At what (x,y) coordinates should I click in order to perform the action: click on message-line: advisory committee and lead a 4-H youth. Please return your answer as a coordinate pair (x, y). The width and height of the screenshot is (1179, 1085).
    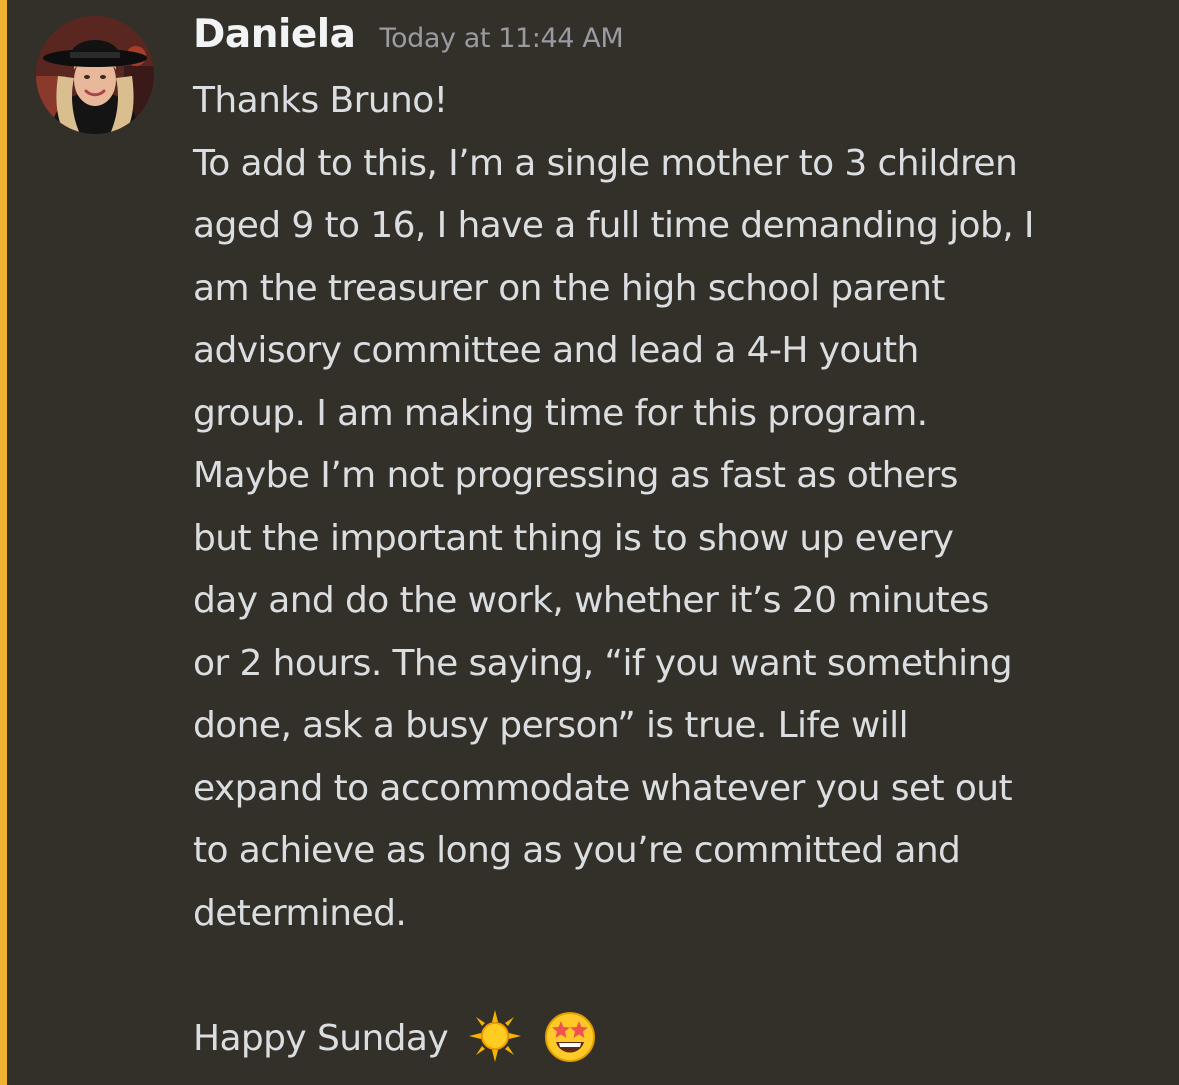
    Looking at the image, I should click on (556, 350).